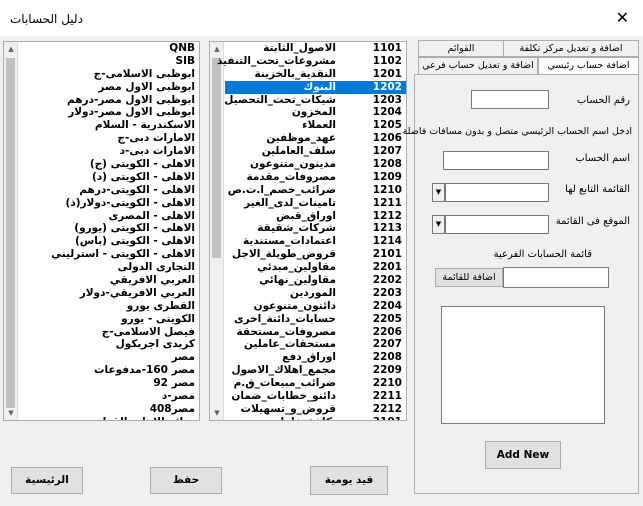  Describe the element at coordinates (382, 418) in the screenshot. I see `account-code: 3101` at that location.